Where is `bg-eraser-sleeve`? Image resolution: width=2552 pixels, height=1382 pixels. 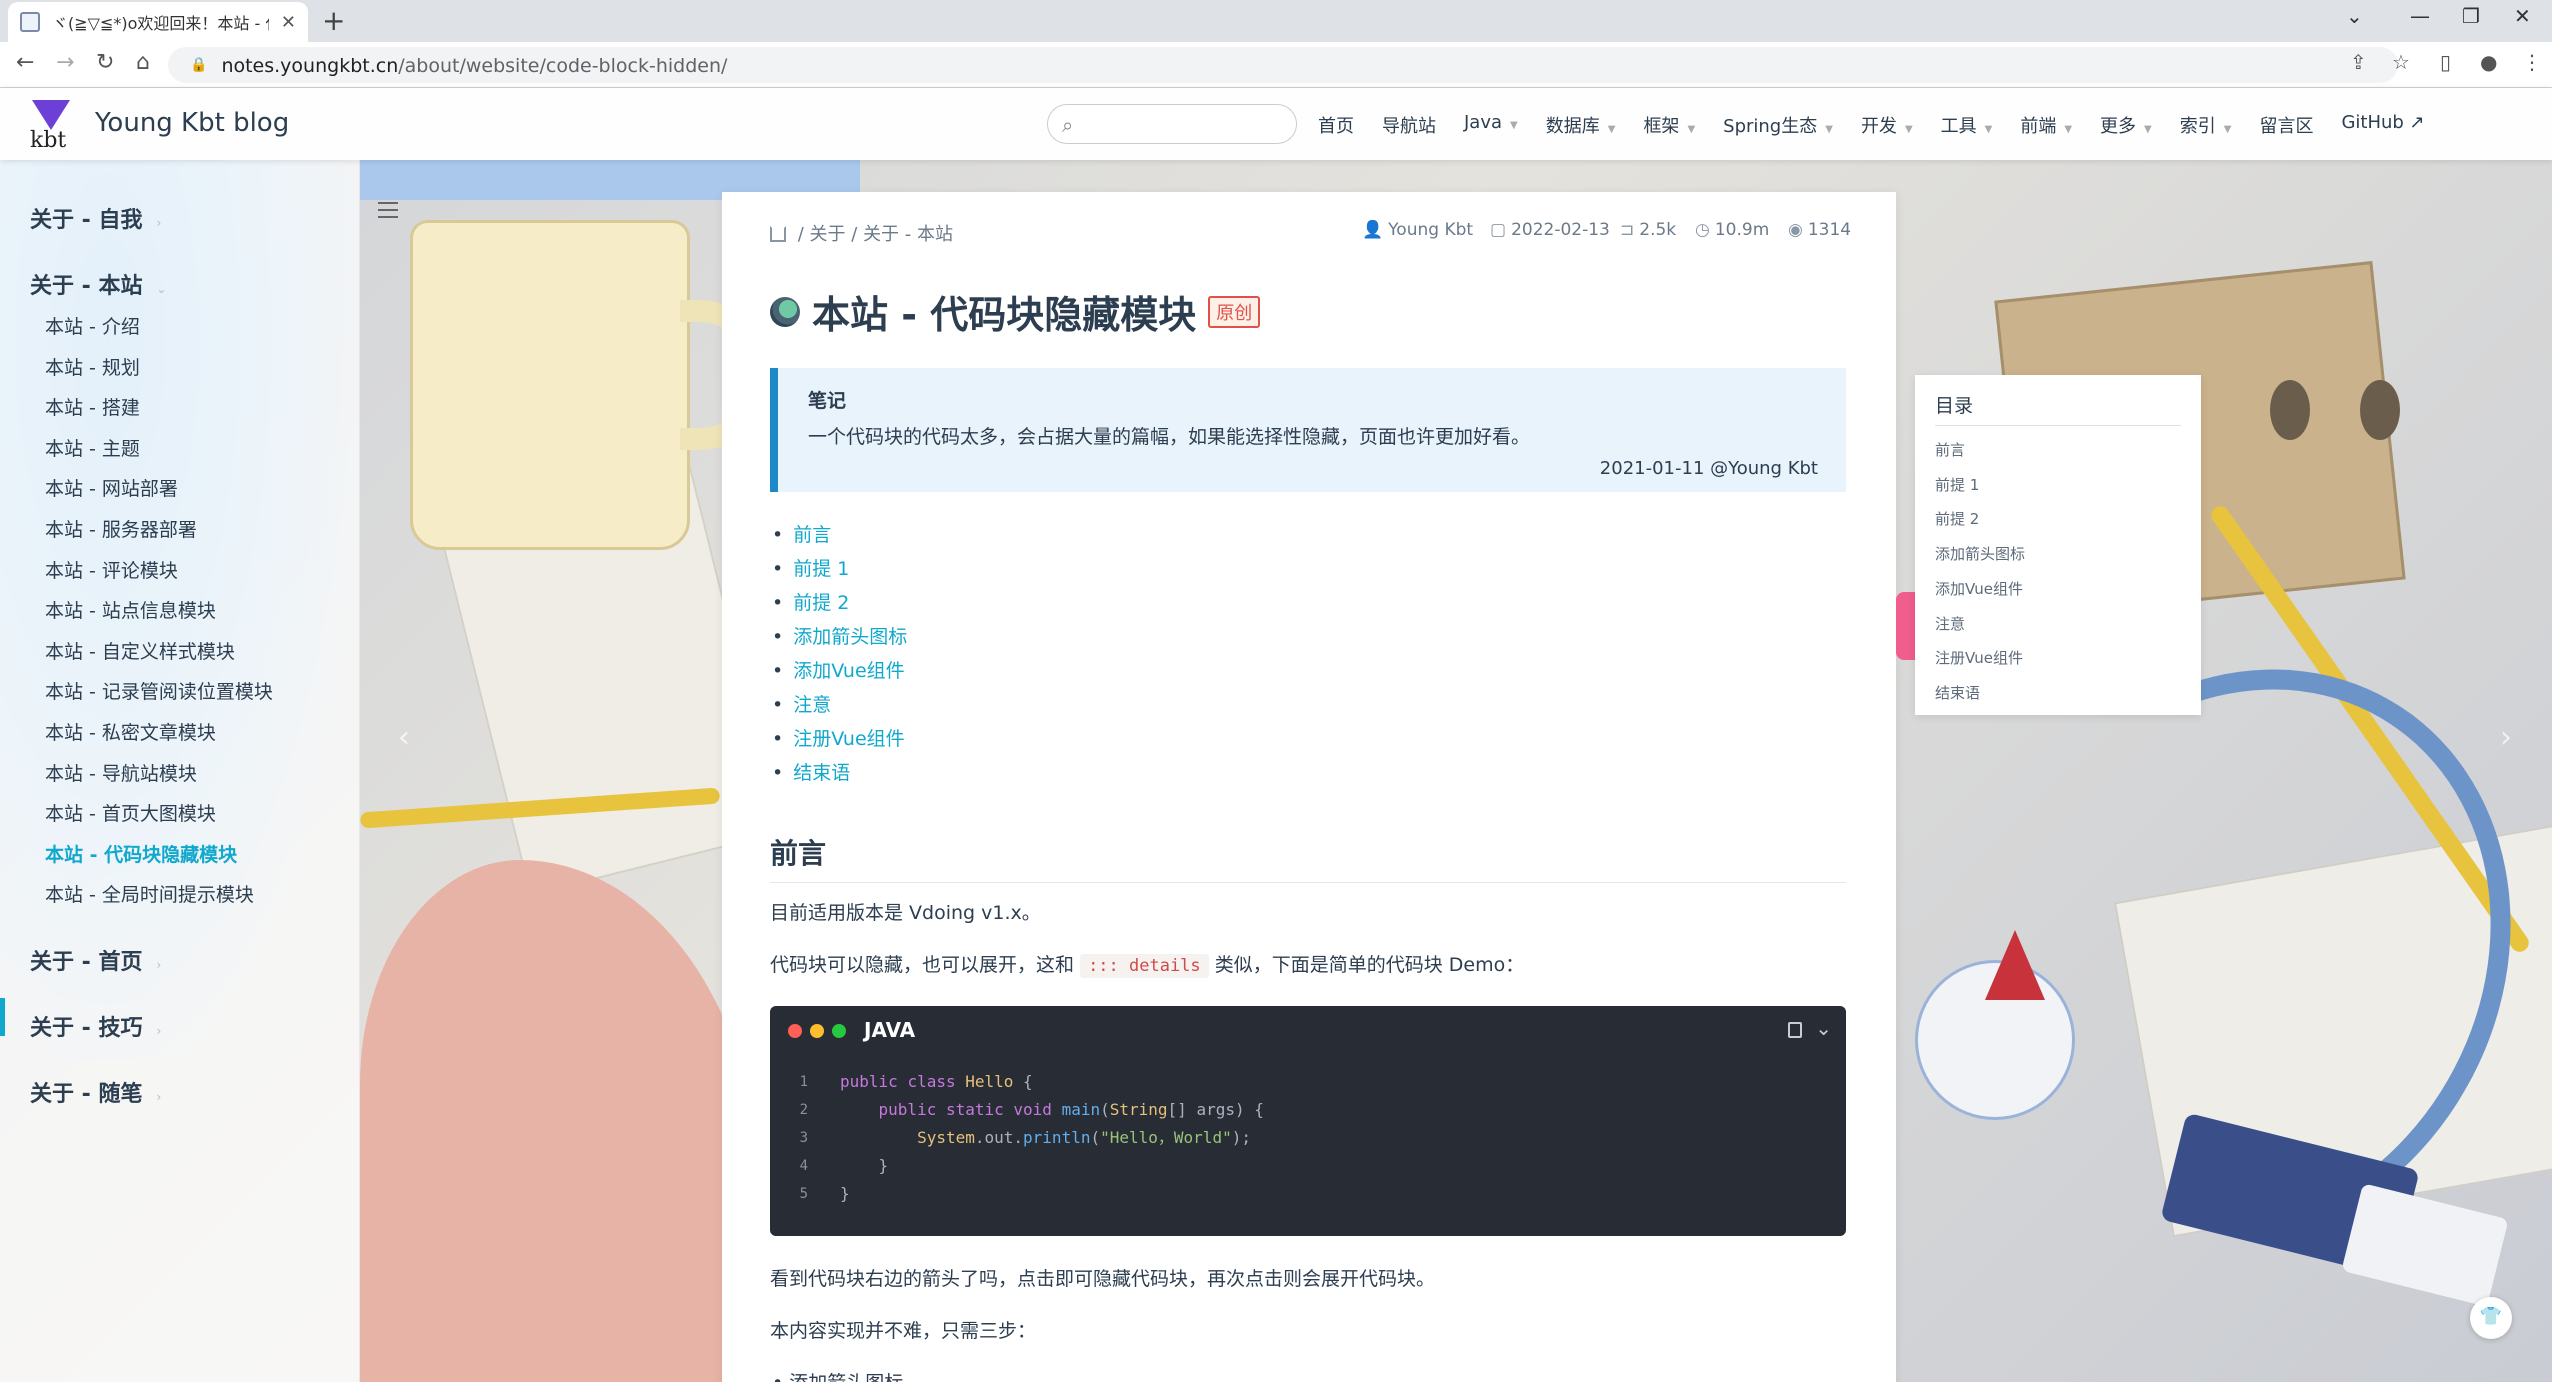 bg-eraser-sleeve is located at coordinates (2425, 1245).